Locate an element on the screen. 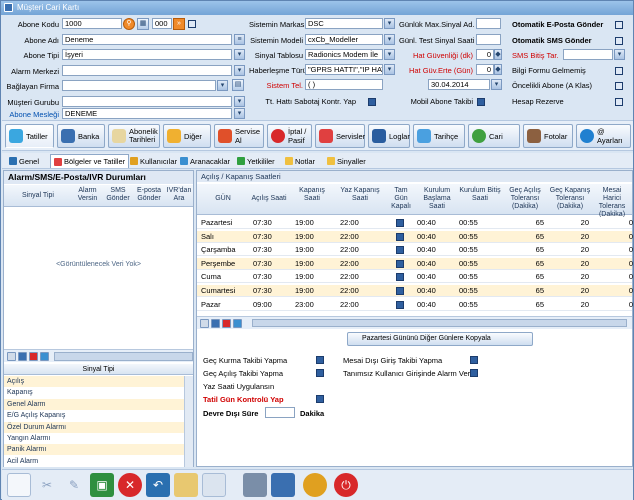  hesap-rezerve-checkbox is located at coordinates (619, 102).